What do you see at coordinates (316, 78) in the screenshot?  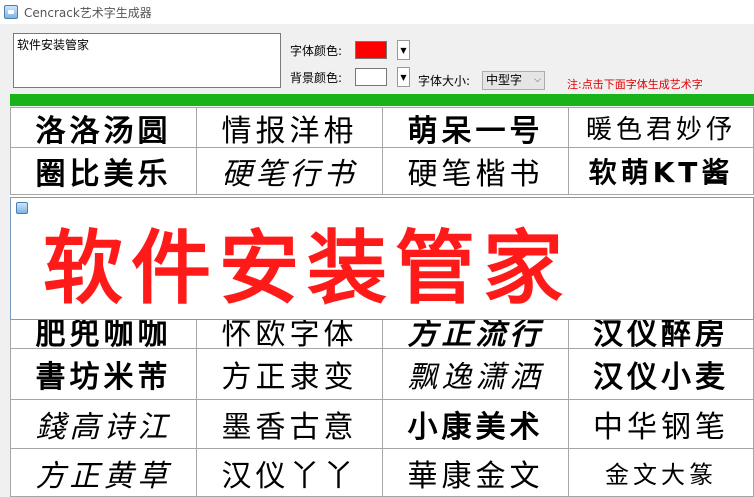 I see `bg-color-label: 背景颜色:` at bounding box center [316, 78].